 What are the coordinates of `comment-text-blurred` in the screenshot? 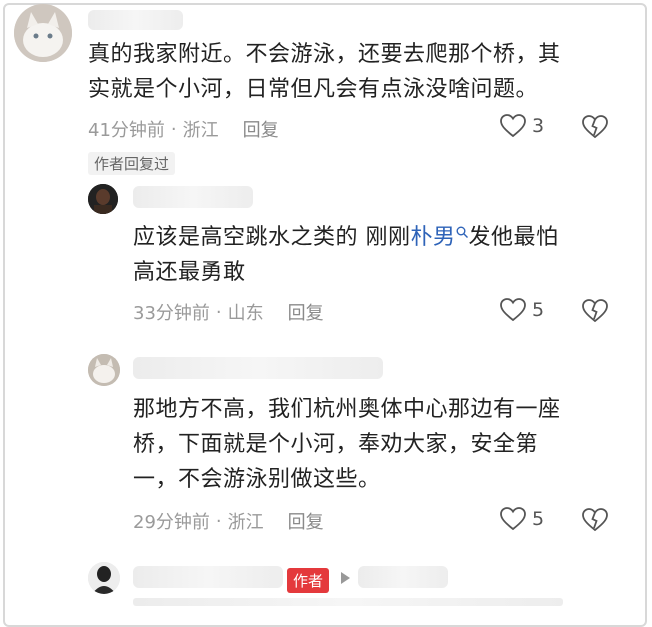 It's located at (348, 602).